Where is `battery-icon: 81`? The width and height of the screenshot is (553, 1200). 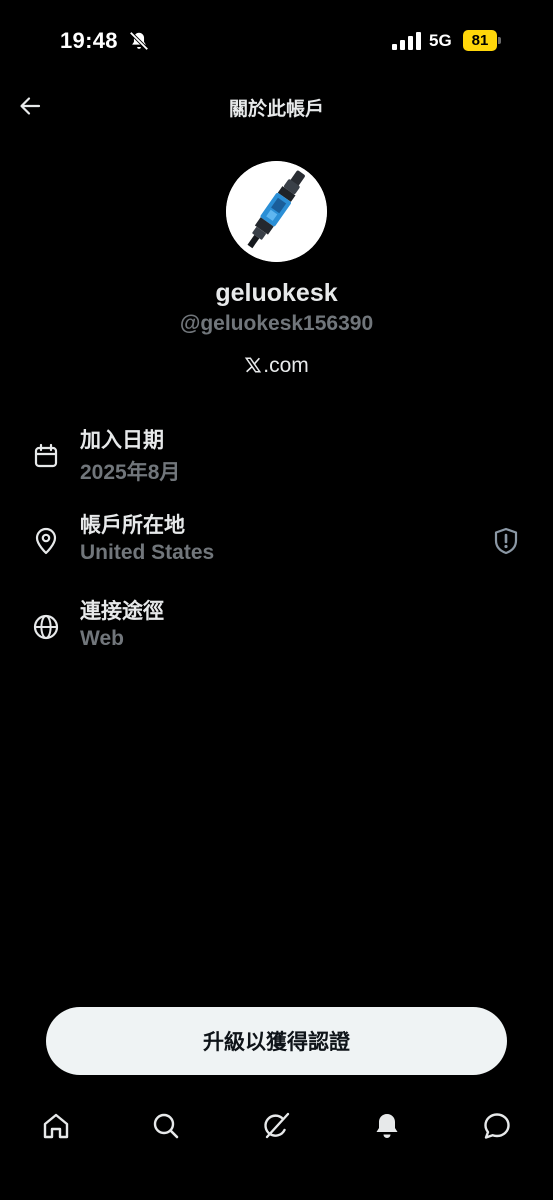 battery-icon: 81 is located at coordinates (482, 40).